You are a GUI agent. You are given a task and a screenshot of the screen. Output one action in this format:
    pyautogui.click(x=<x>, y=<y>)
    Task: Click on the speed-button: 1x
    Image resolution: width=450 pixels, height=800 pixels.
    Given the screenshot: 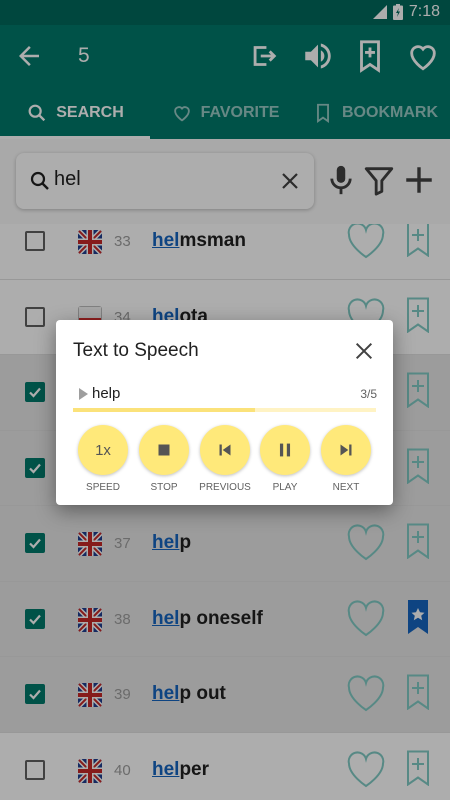 What is the action you would take?
    pyautogui.click(x=103, y=450)
    